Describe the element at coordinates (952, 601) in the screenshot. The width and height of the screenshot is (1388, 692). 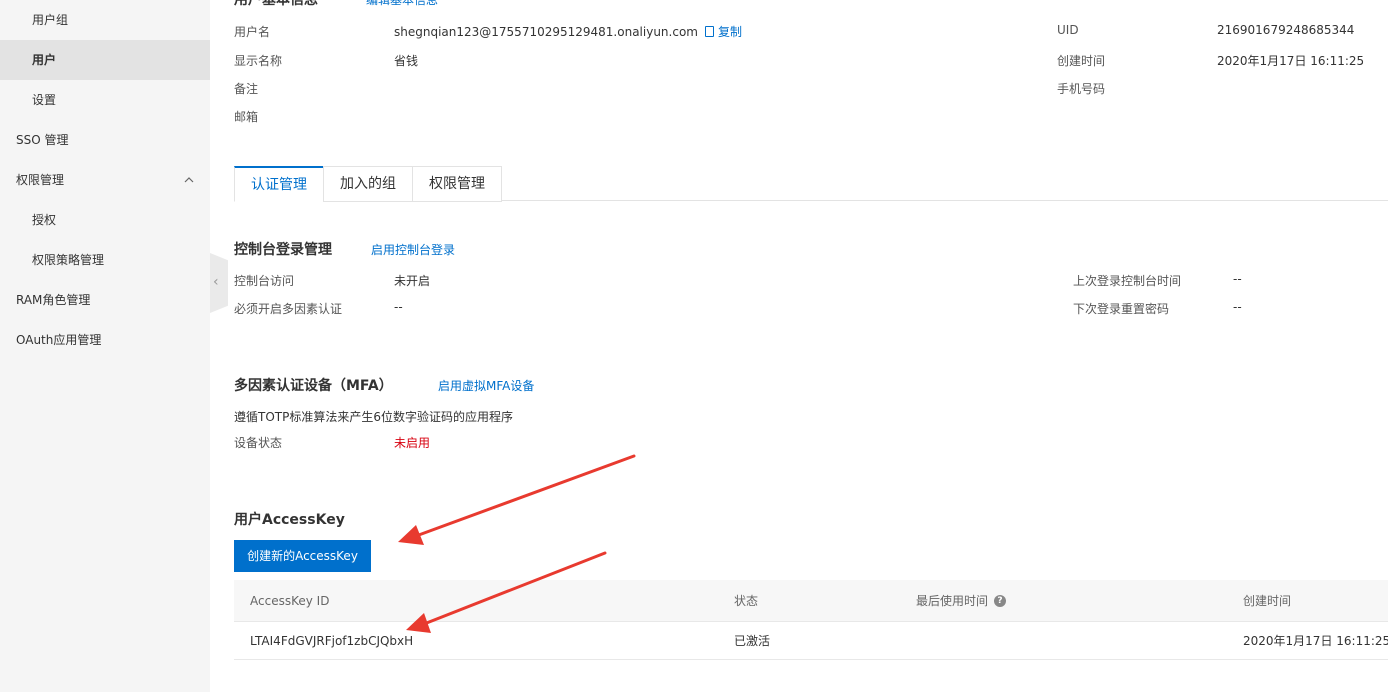
I see `column-header-last-used-label: 最后使用时间` at that location.